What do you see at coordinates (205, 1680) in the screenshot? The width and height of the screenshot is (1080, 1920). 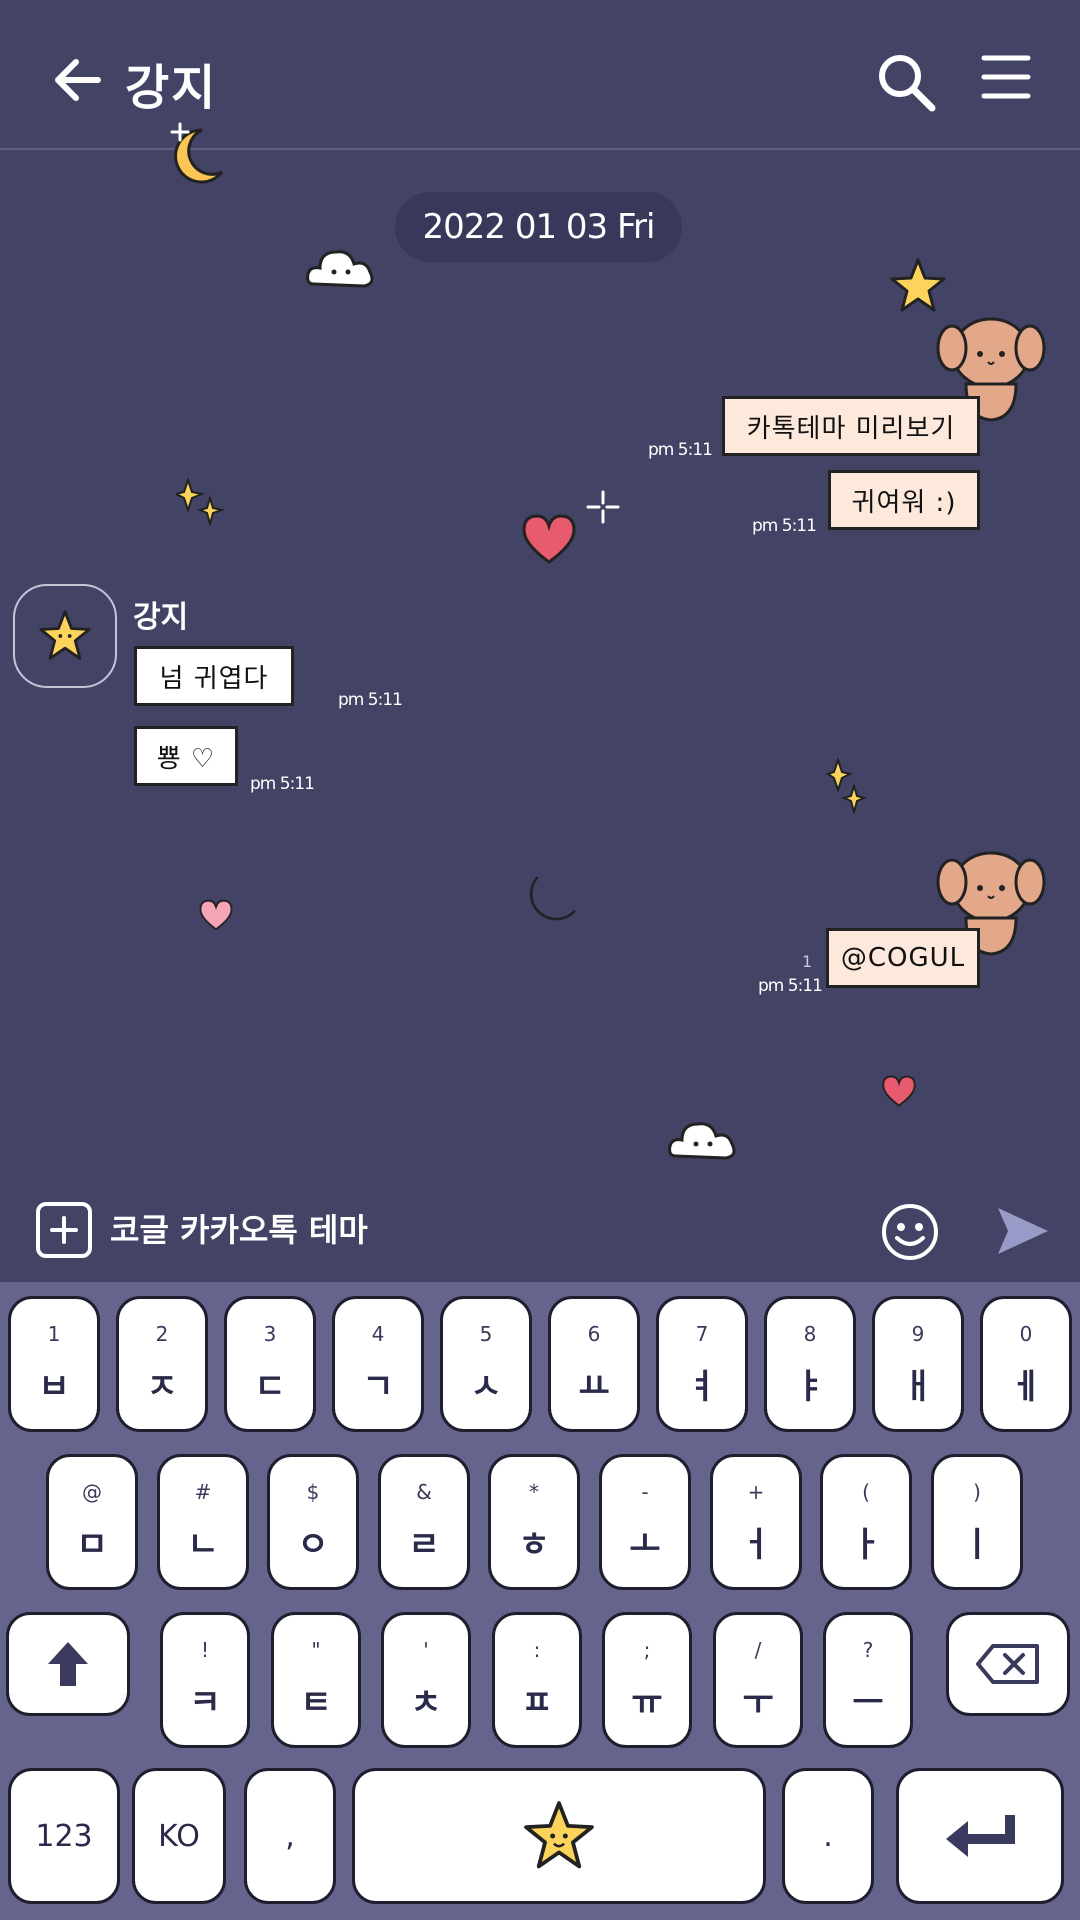 I see `key-ㅋ: ! ㅋ` at bounding box center [205, 1680].